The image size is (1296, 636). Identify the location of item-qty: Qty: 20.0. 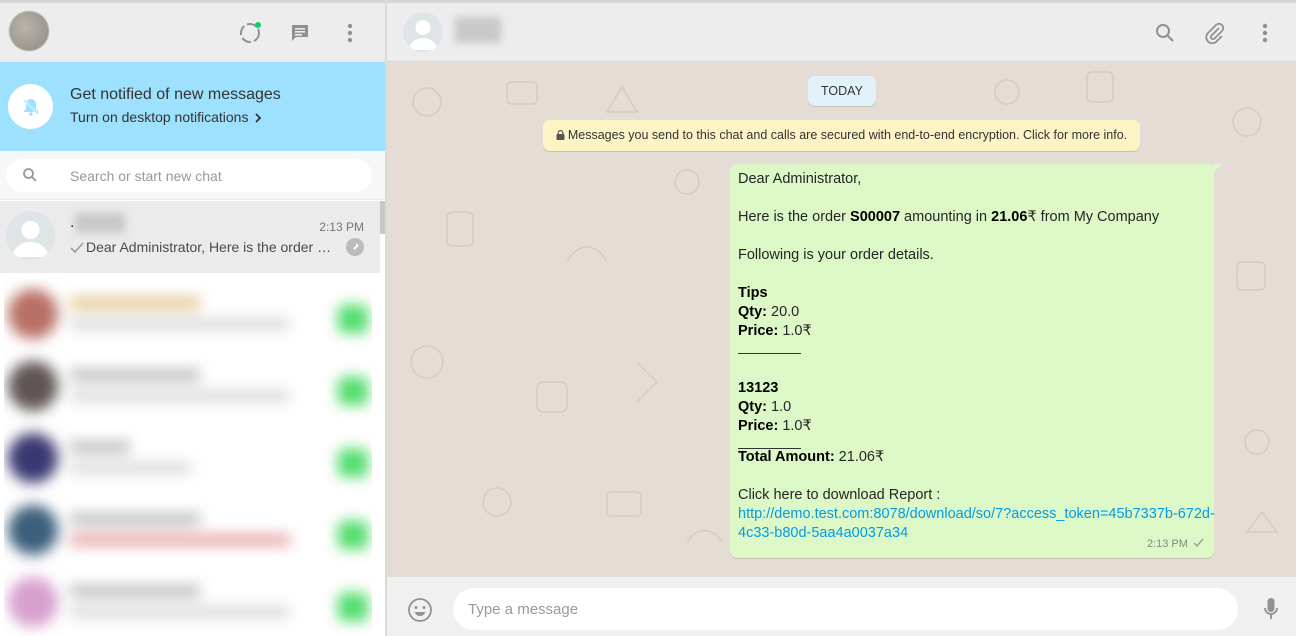
(769, 312).